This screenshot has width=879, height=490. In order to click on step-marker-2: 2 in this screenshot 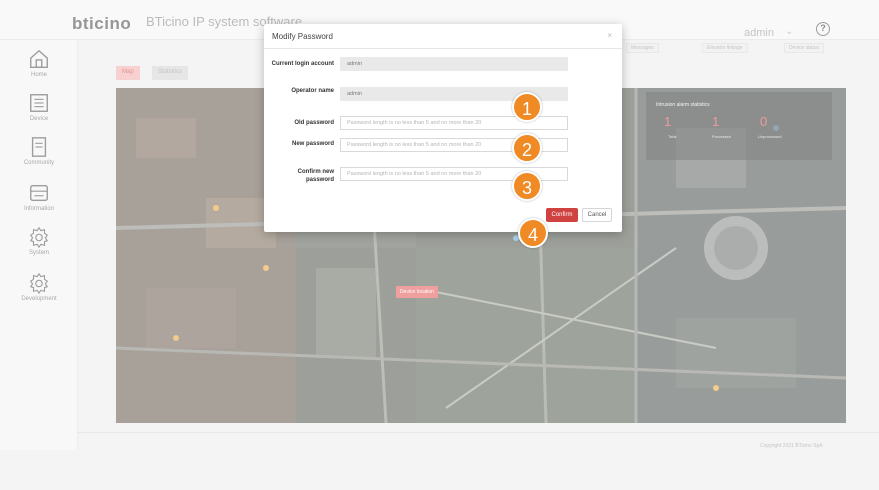, I will do `click(527, 148)`.